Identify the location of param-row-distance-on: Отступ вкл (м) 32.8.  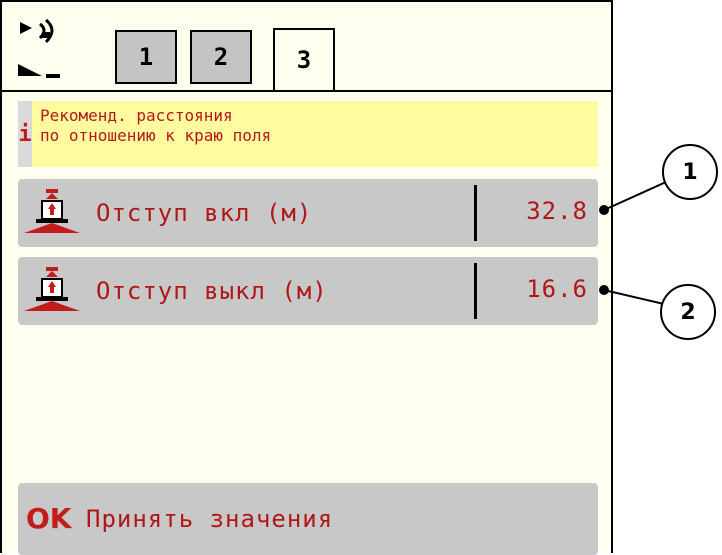
(308, 213).